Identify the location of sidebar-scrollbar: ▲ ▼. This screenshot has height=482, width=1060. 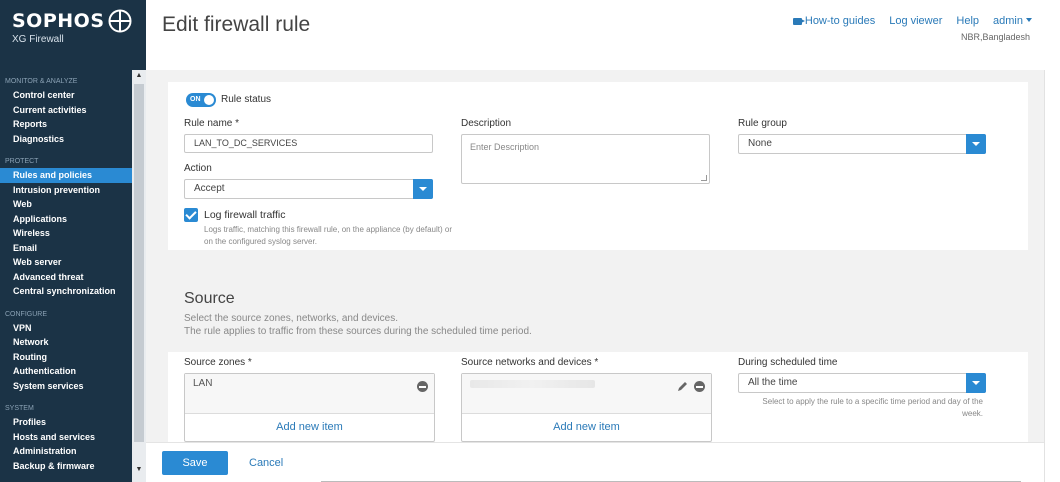
(139, 276).